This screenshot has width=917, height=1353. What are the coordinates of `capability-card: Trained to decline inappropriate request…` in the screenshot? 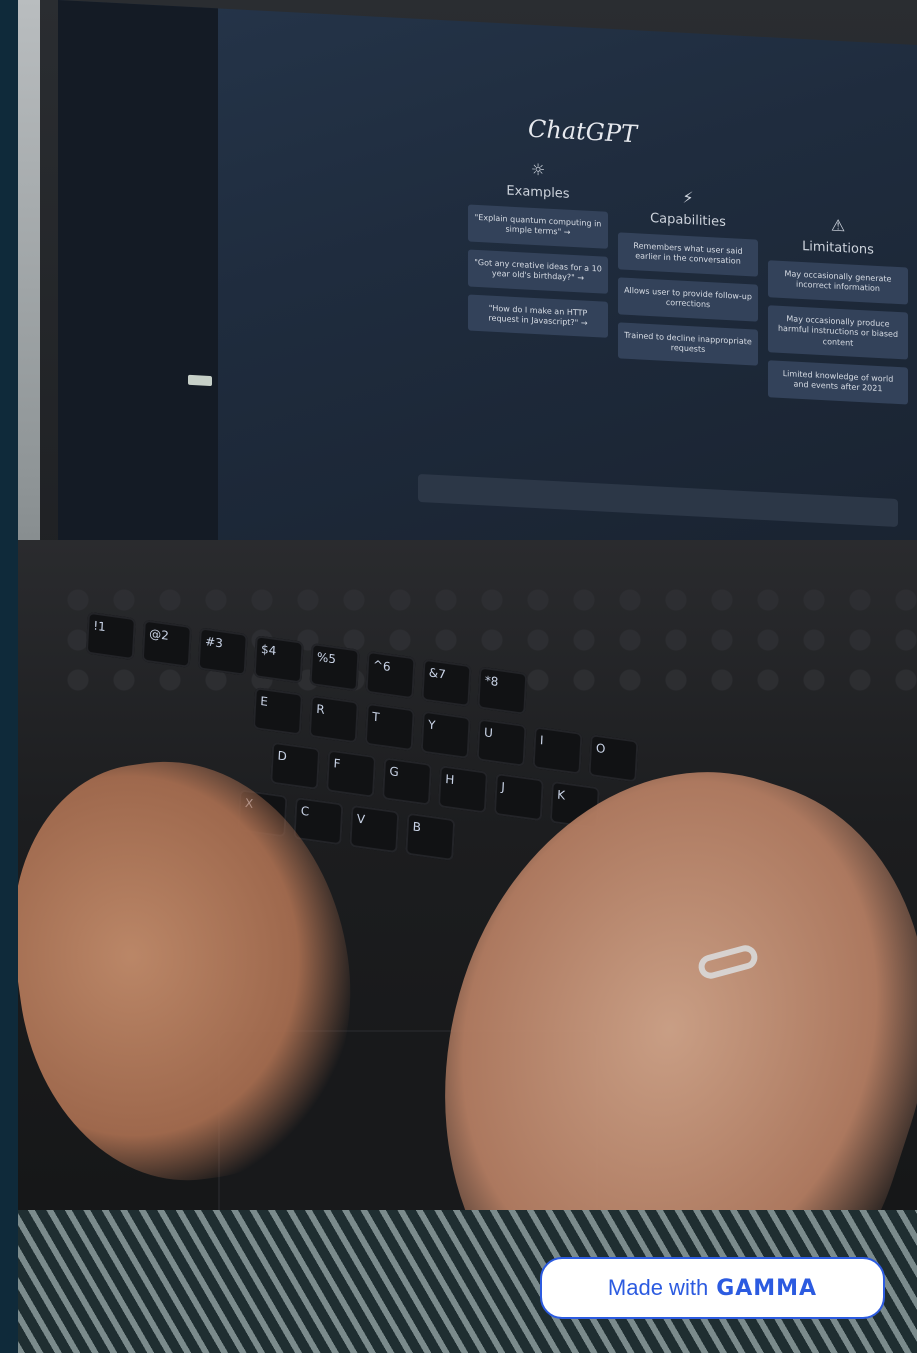 It's located at (688, 344).